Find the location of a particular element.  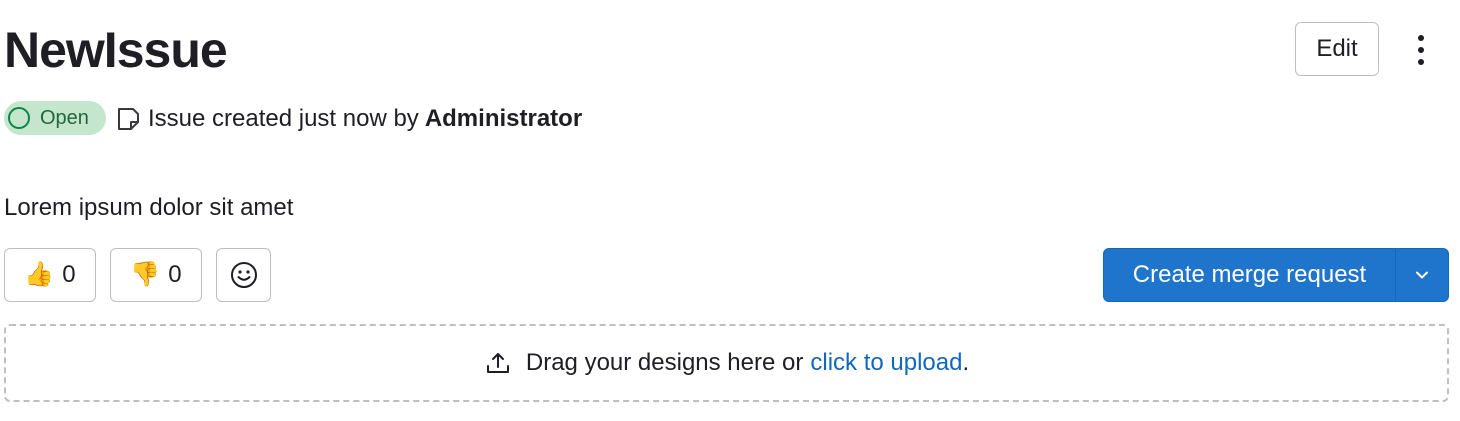

status-badge-label: Open is located at coordinates (64, 117).